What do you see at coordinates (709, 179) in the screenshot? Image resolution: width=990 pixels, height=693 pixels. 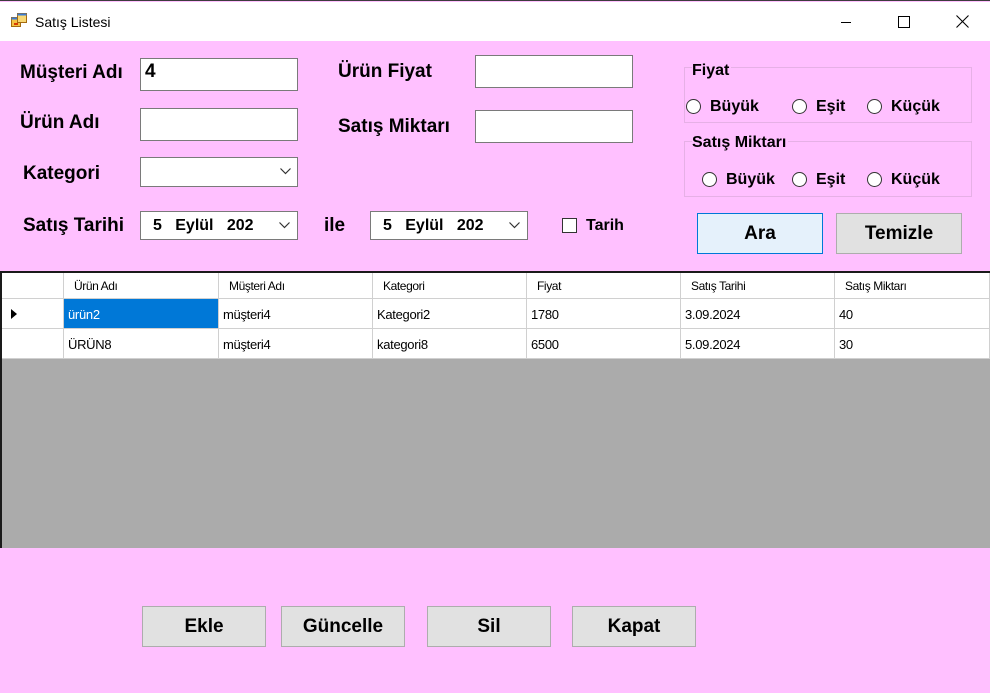 I see `miktar-buyuk-radio` at bounding box center [709, 179].